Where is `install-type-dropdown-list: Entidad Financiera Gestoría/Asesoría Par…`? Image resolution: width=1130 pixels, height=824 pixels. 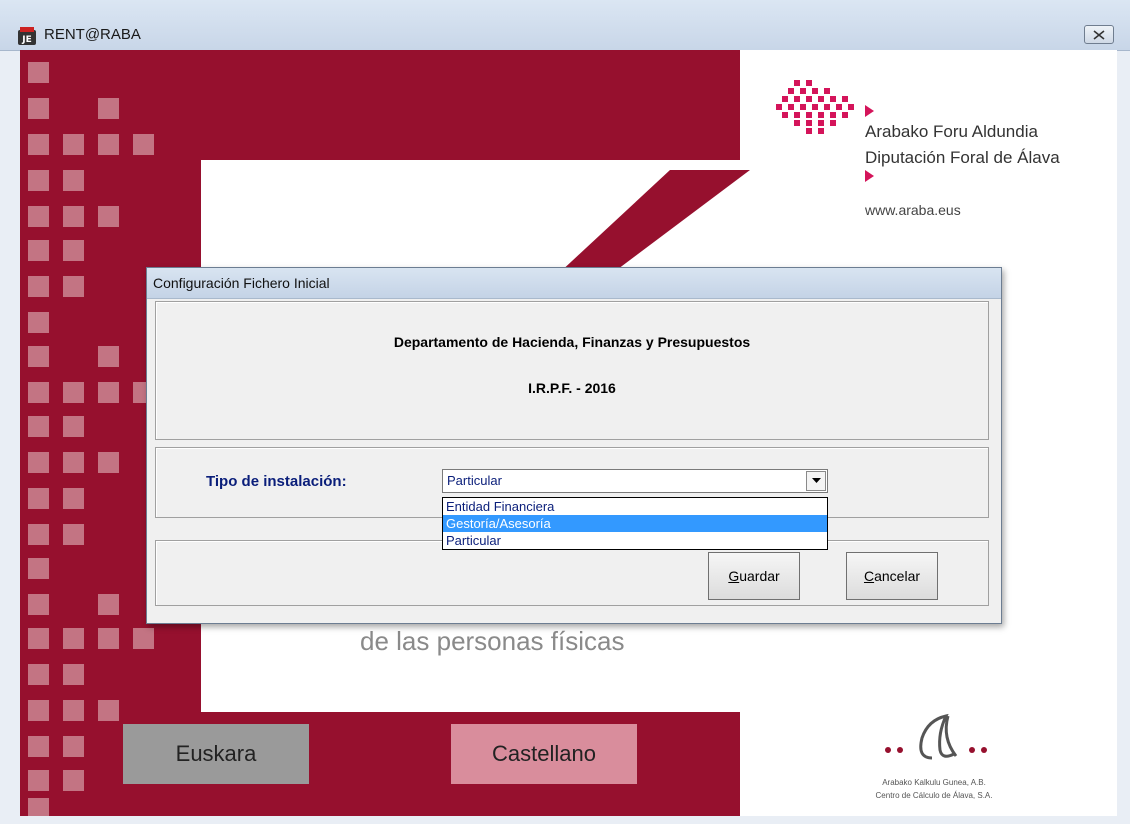 install-type-dropdown-list: Entidad Financiera Gestoría/Asesoría Par… is located at coordinates (635, 523).